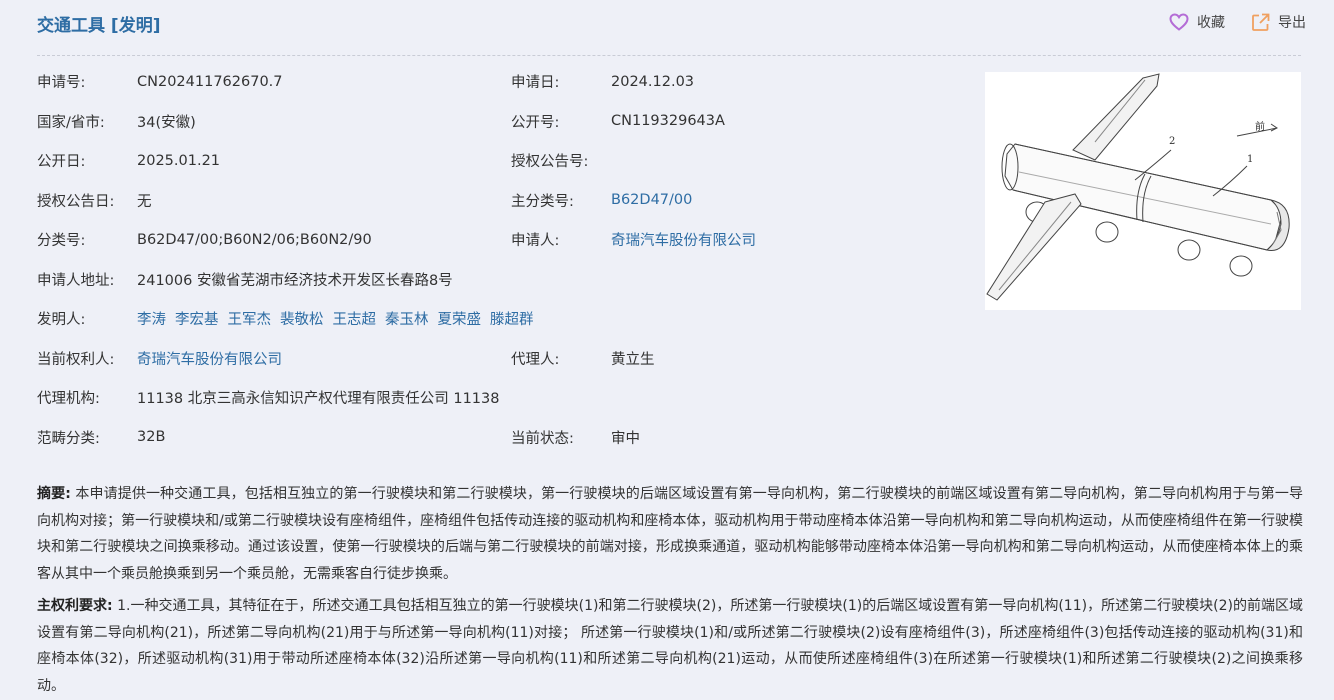  What do you see at coordinates (460, 318) in the screenshot?
I see `inventor-link: 夏荣盛` at bounding box center [460, 318].